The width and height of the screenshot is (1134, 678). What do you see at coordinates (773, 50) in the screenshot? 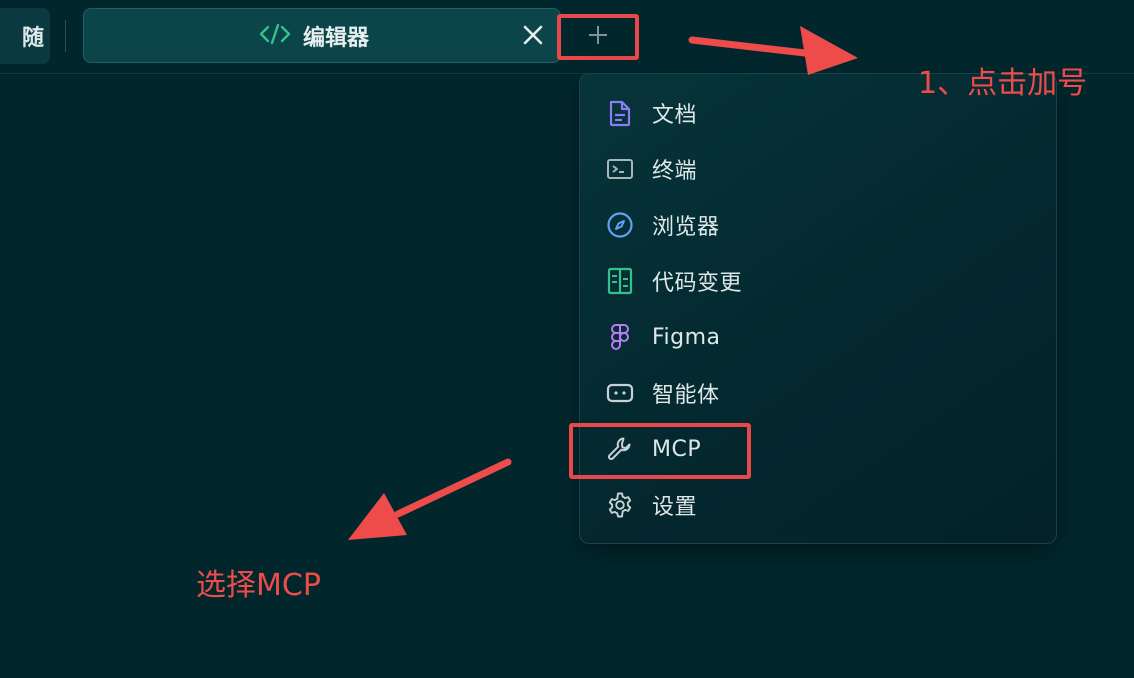
I see `arrow-to-add-button` at bounding box center [773, 50].